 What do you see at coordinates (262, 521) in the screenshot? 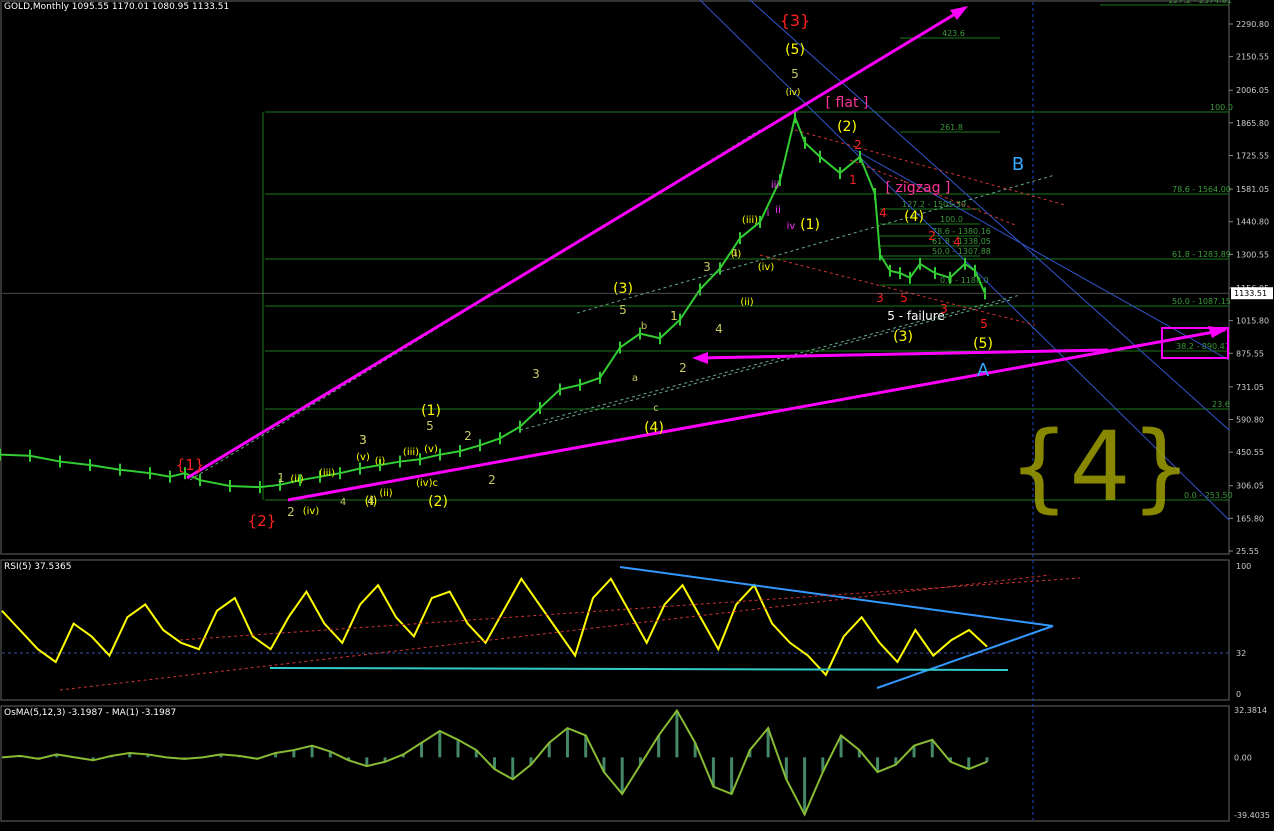
I see `wave-label: {2}` at bounding box center [262, 521].